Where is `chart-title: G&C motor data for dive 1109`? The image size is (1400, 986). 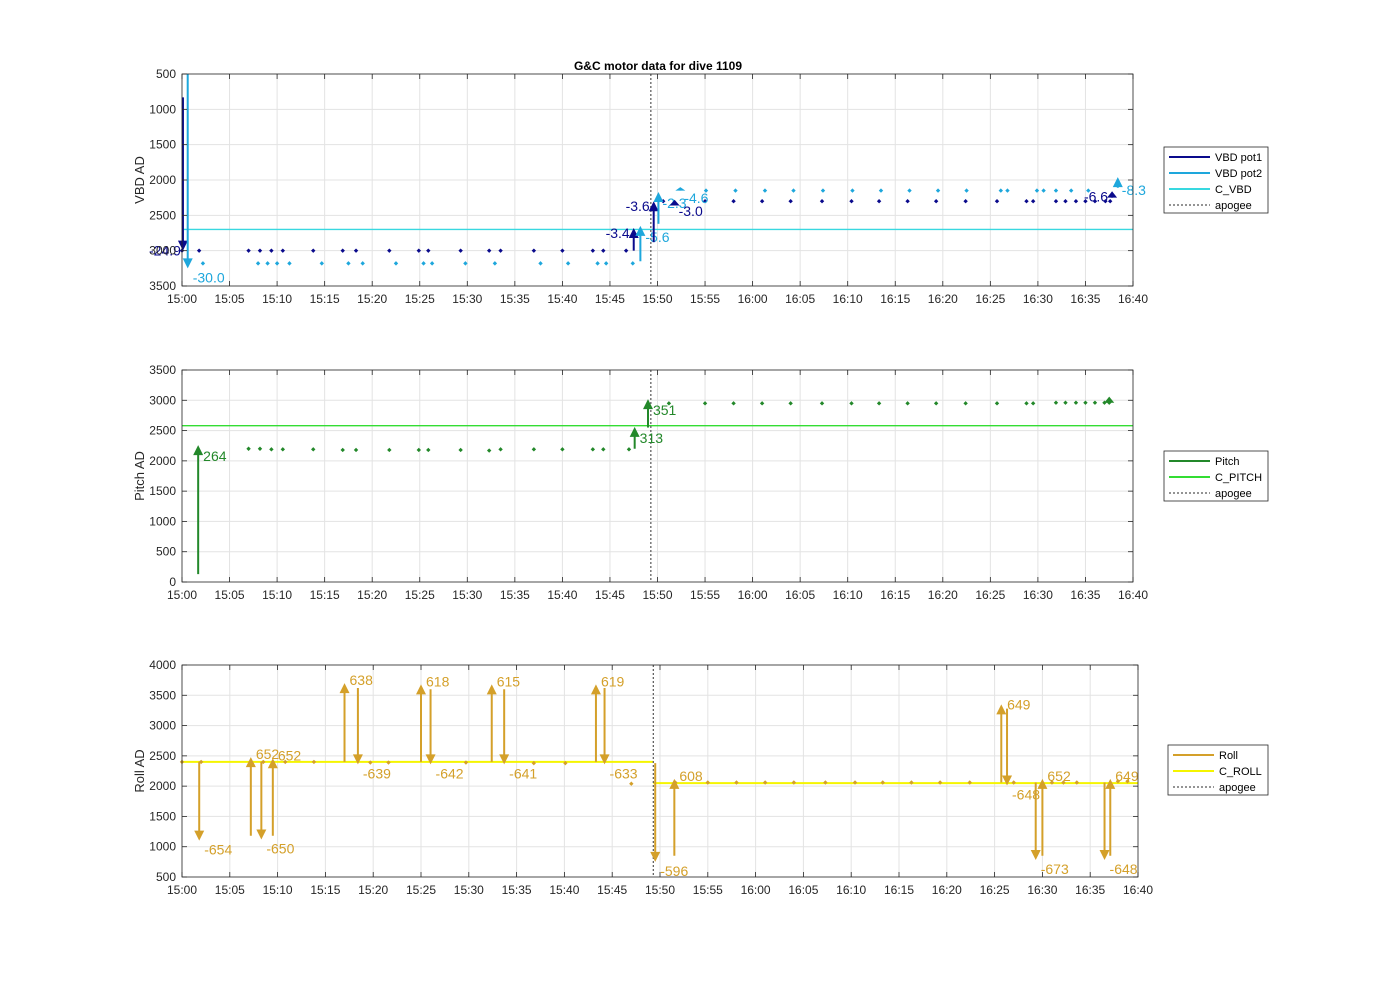
chart-title: G&C motor data for dive 1109 is located at coordinates (658, 66).